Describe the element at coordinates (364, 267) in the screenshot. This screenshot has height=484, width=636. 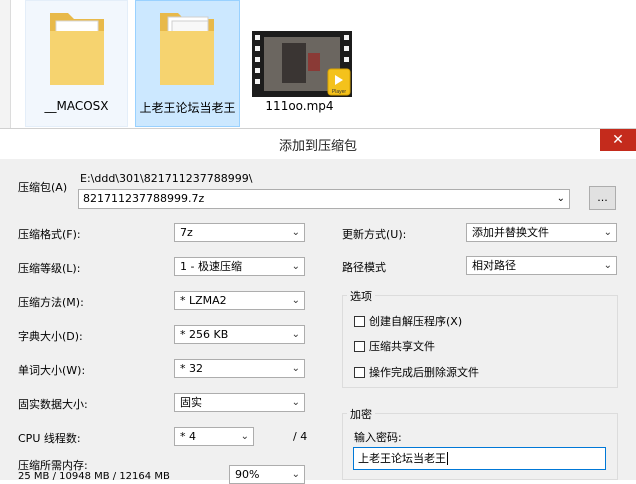
I see `path-mode-label: 路径模式` at that location.